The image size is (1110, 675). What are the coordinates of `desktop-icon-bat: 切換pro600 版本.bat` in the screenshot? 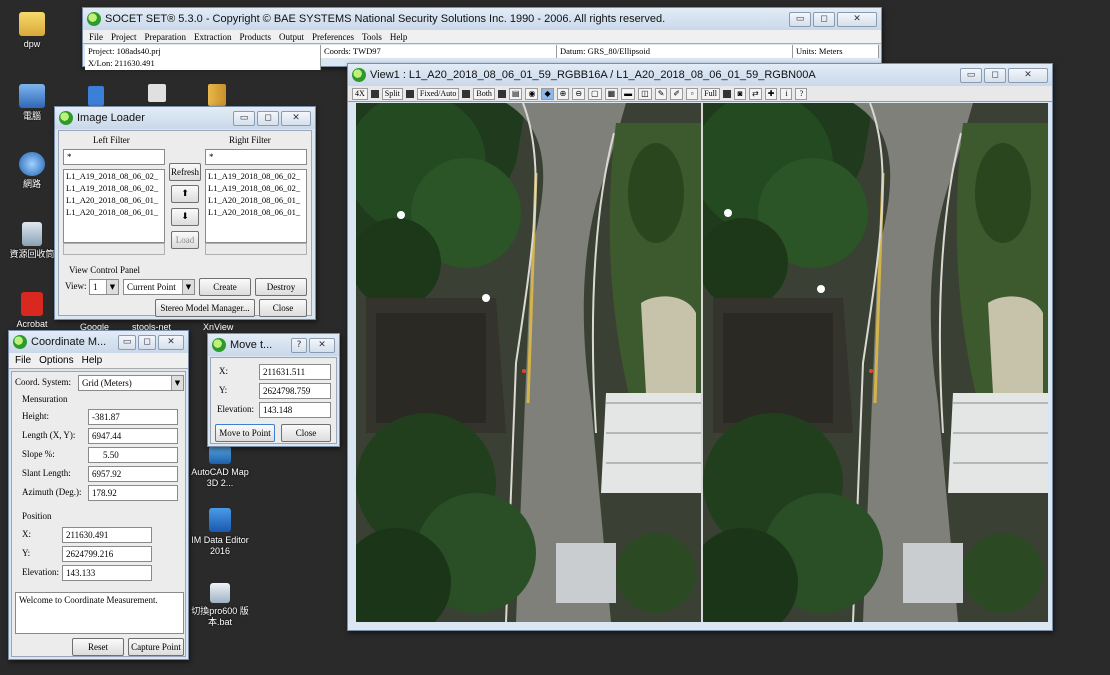 It's located at (220, 605).